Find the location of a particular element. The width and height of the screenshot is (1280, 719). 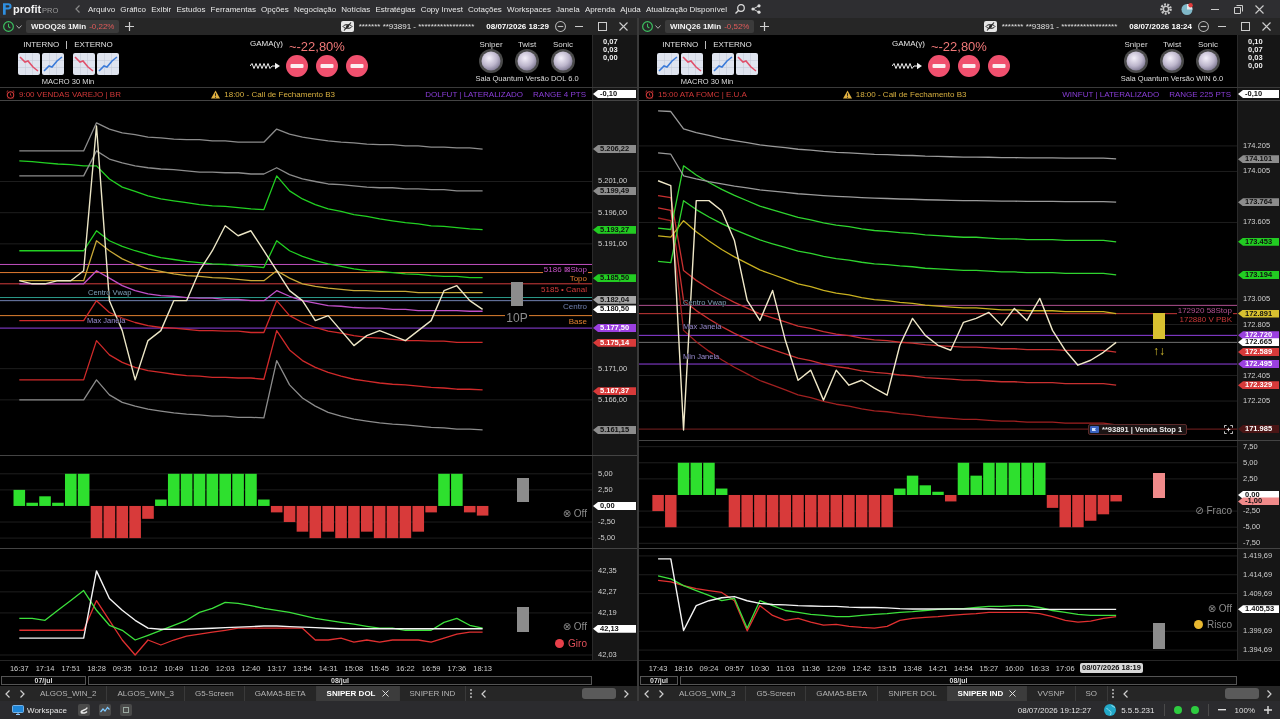

chart-icon is located at coordinates (104, 710).